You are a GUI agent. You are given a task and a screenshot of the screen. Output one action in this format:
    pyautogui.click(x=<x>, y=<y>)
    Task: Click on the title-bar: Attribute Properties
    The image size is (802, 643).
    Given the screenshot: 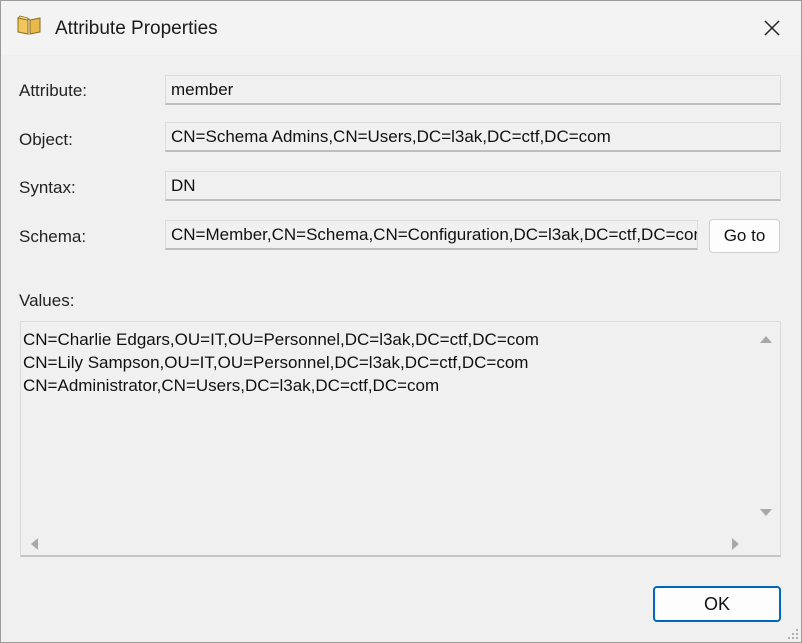 What is the action you would take?
    pyautogui.click(x=401, y=28)
    